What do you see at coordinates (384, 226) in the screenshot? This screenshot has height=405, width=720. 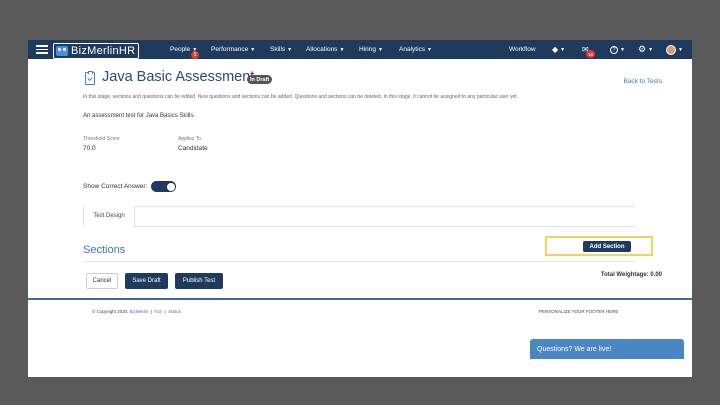 I see `tabs-bottom-divider` at bounding box center [384, 226].